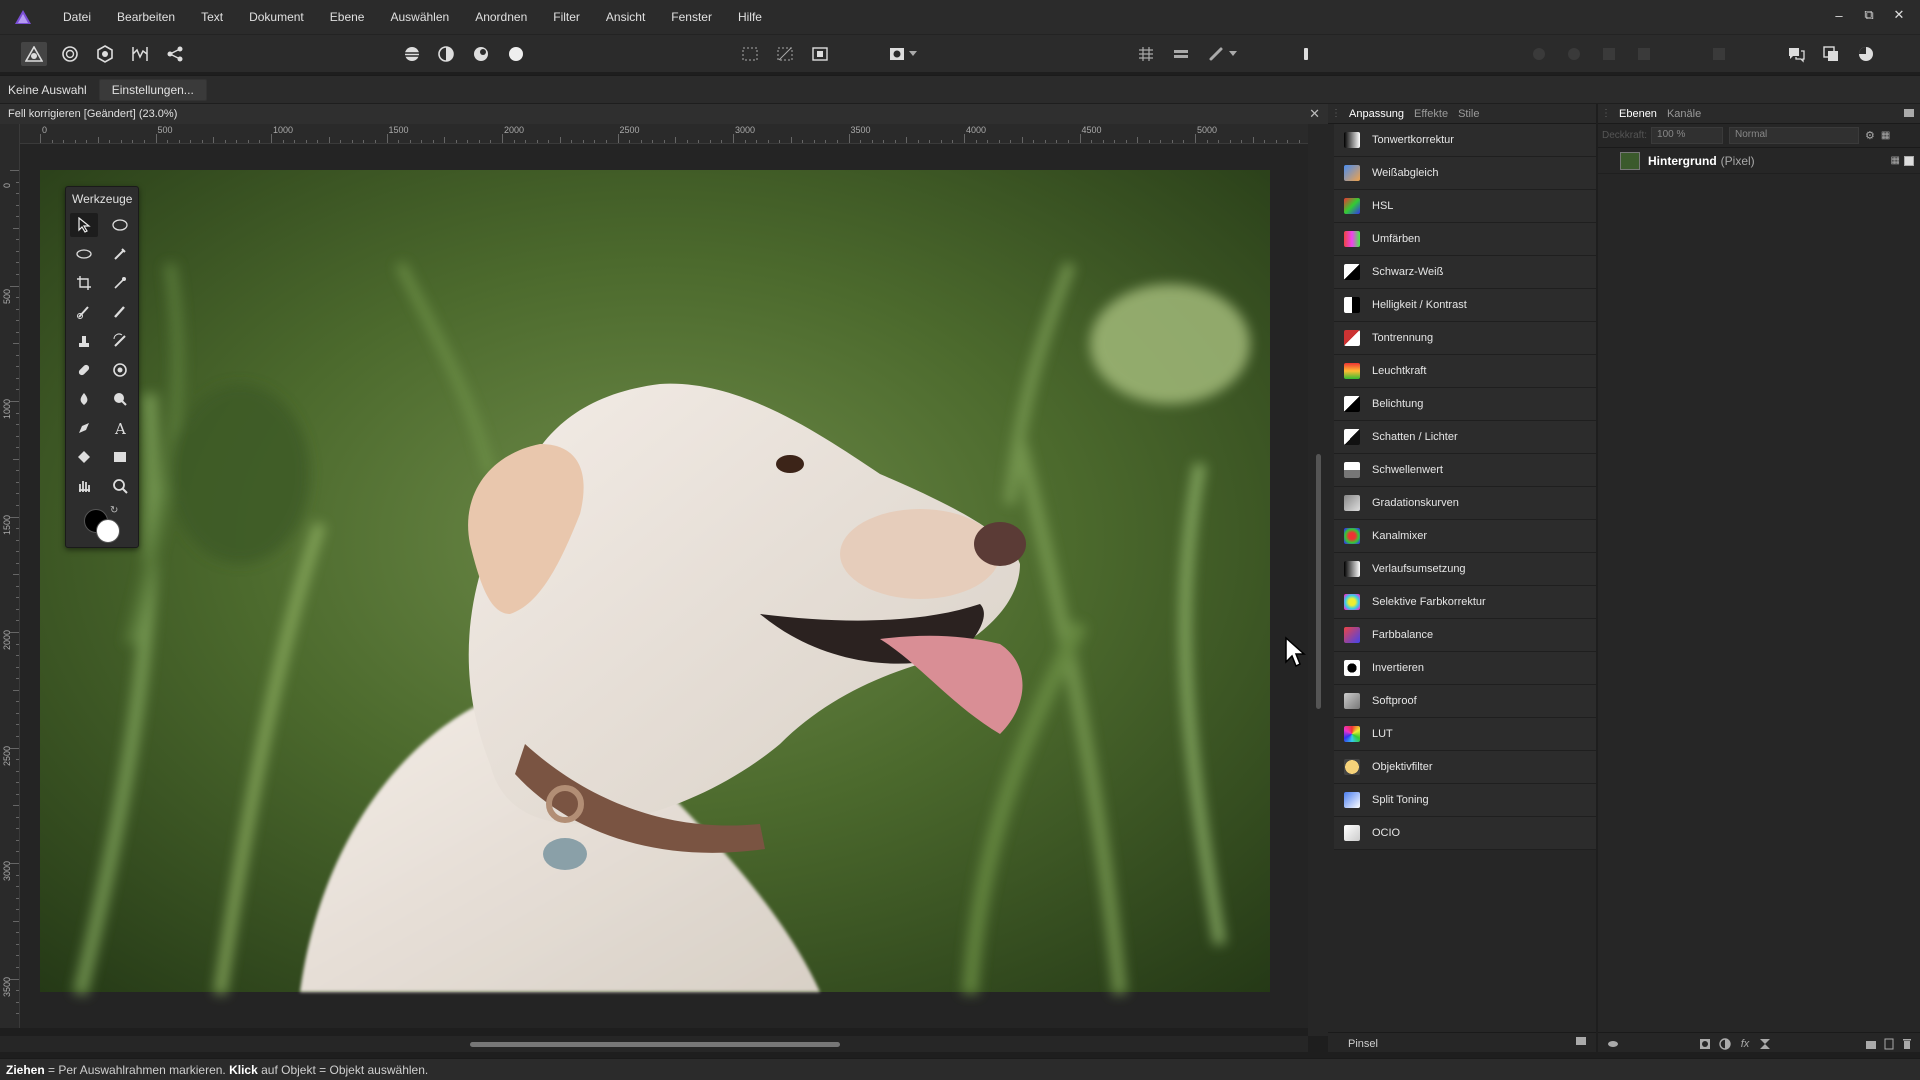  I want to click on affinity-photo-icon, so click(23, 17).